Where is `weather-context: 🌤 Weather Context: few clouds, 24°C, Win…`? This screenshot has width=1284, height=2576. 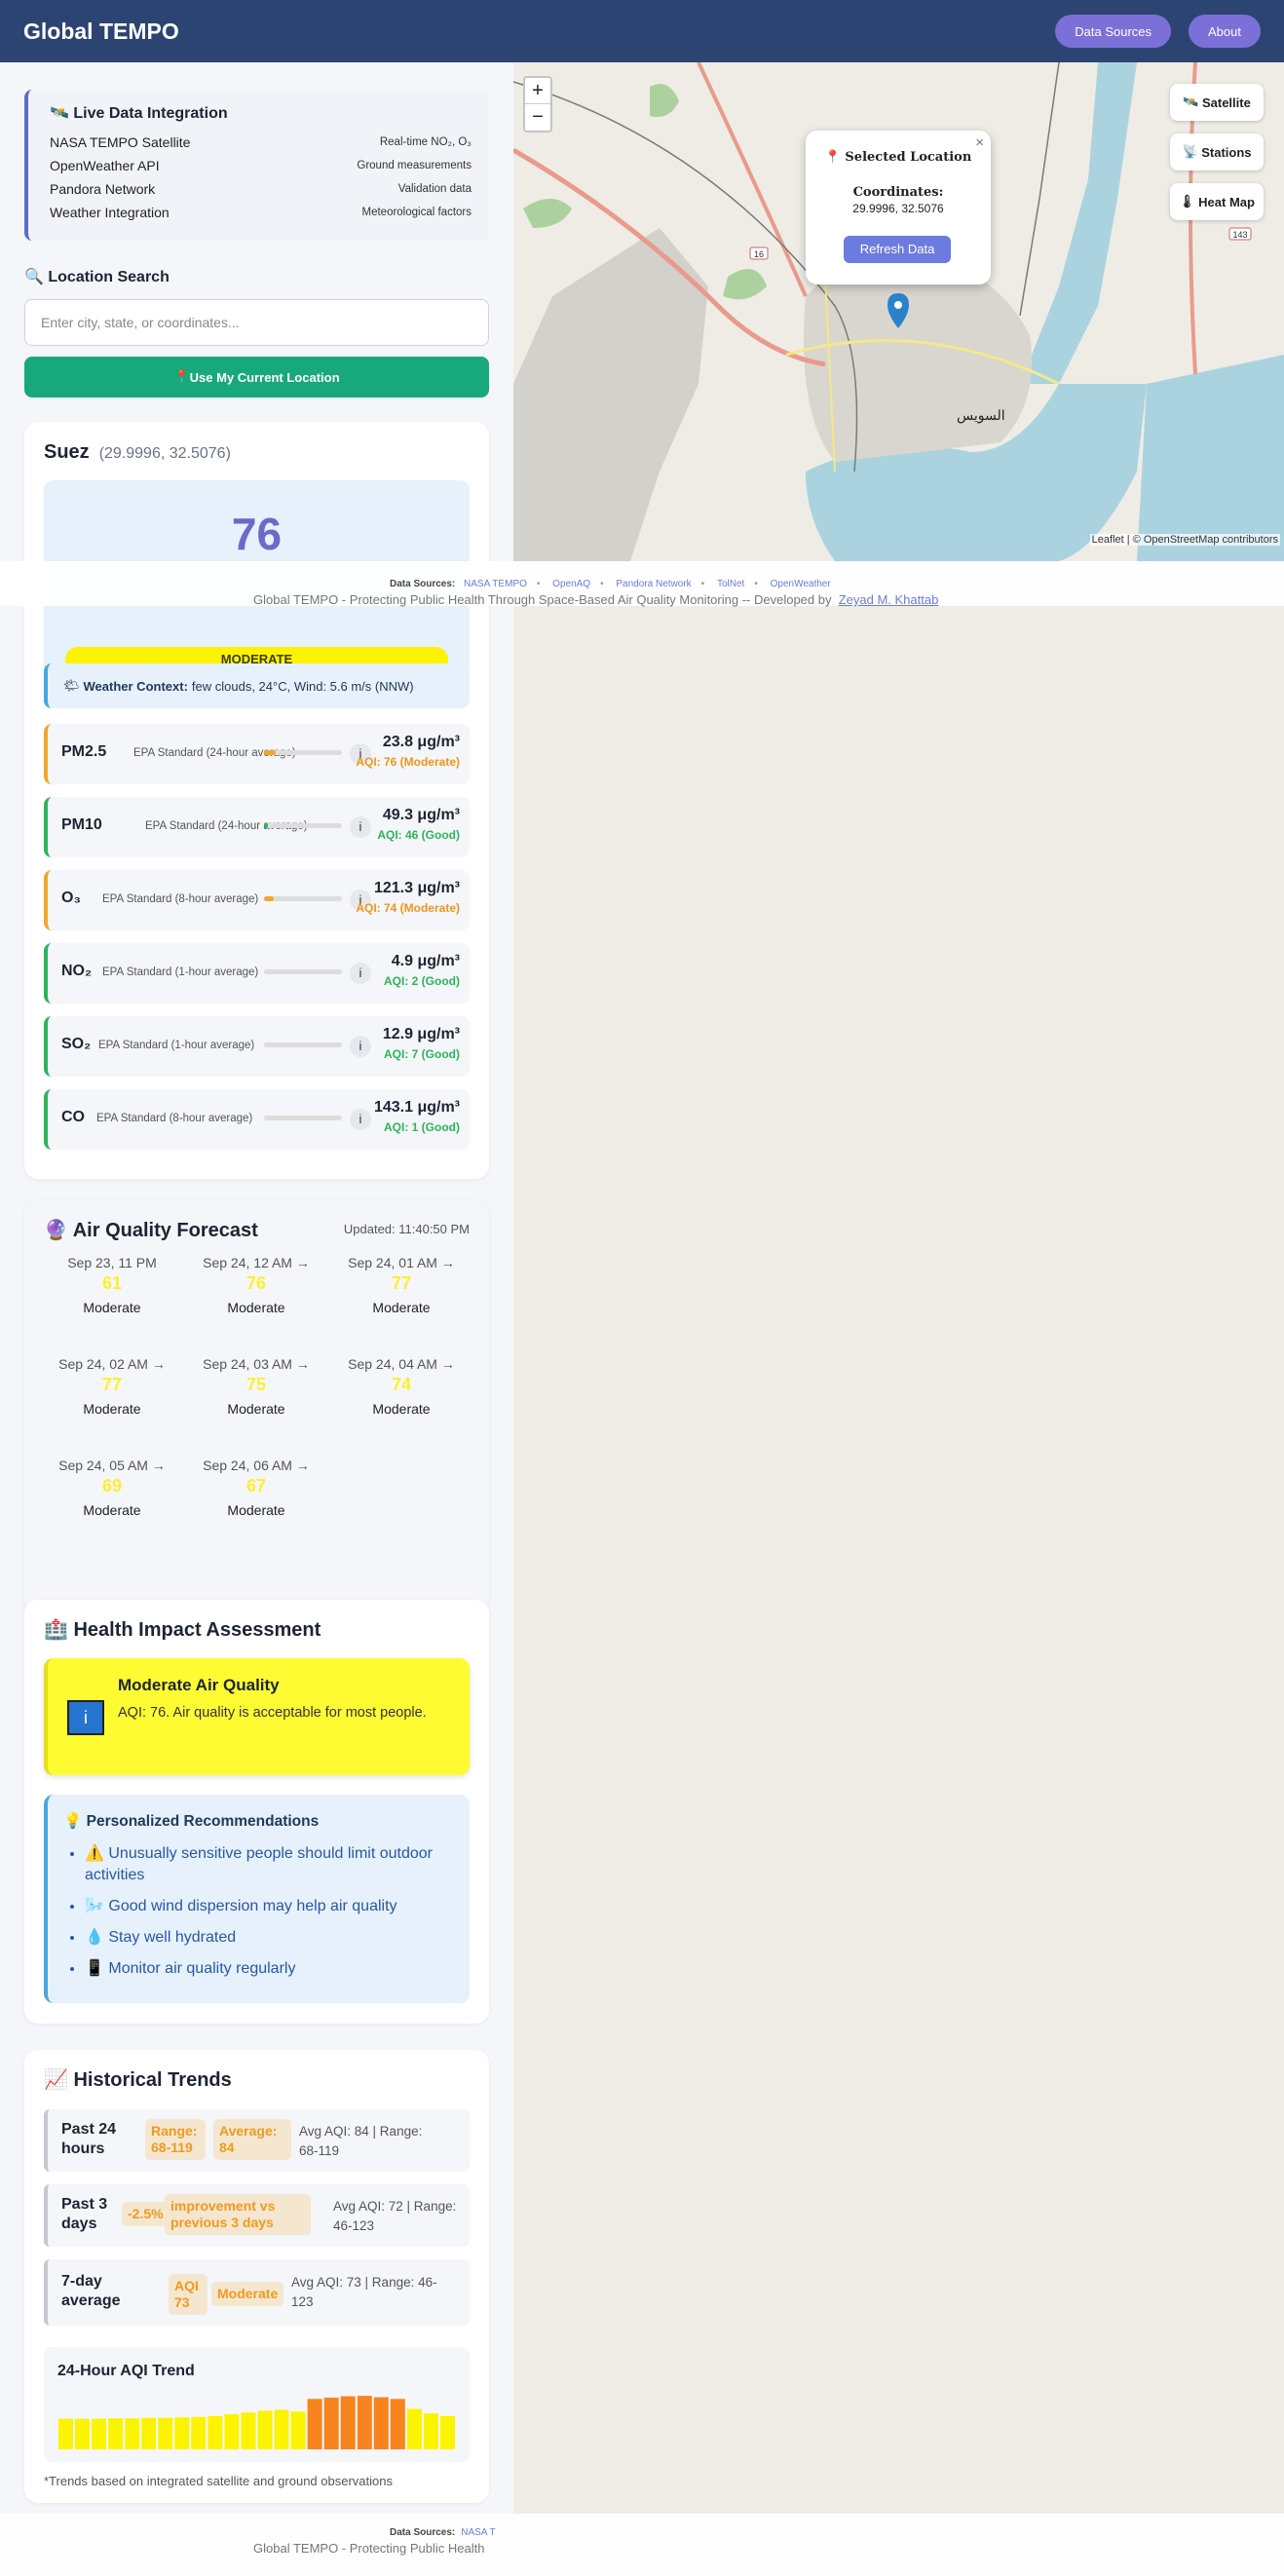 weather-context: 🌤 Weather Context: few clouds, 24°C, Win… is located at coordinates (257, 685).